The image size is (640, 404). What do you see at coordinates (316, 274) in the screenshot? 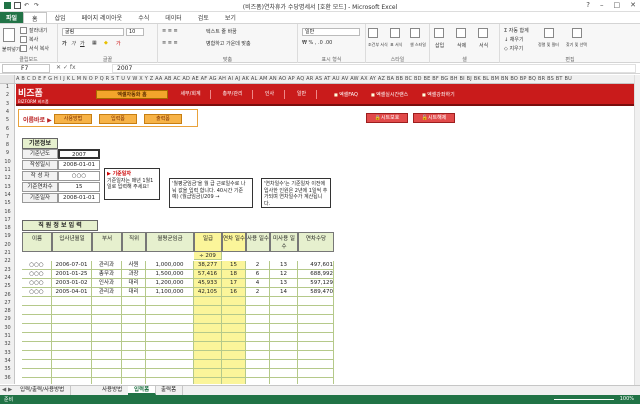
I see `table-cell: 688,992` at bounding box center [316, 274].